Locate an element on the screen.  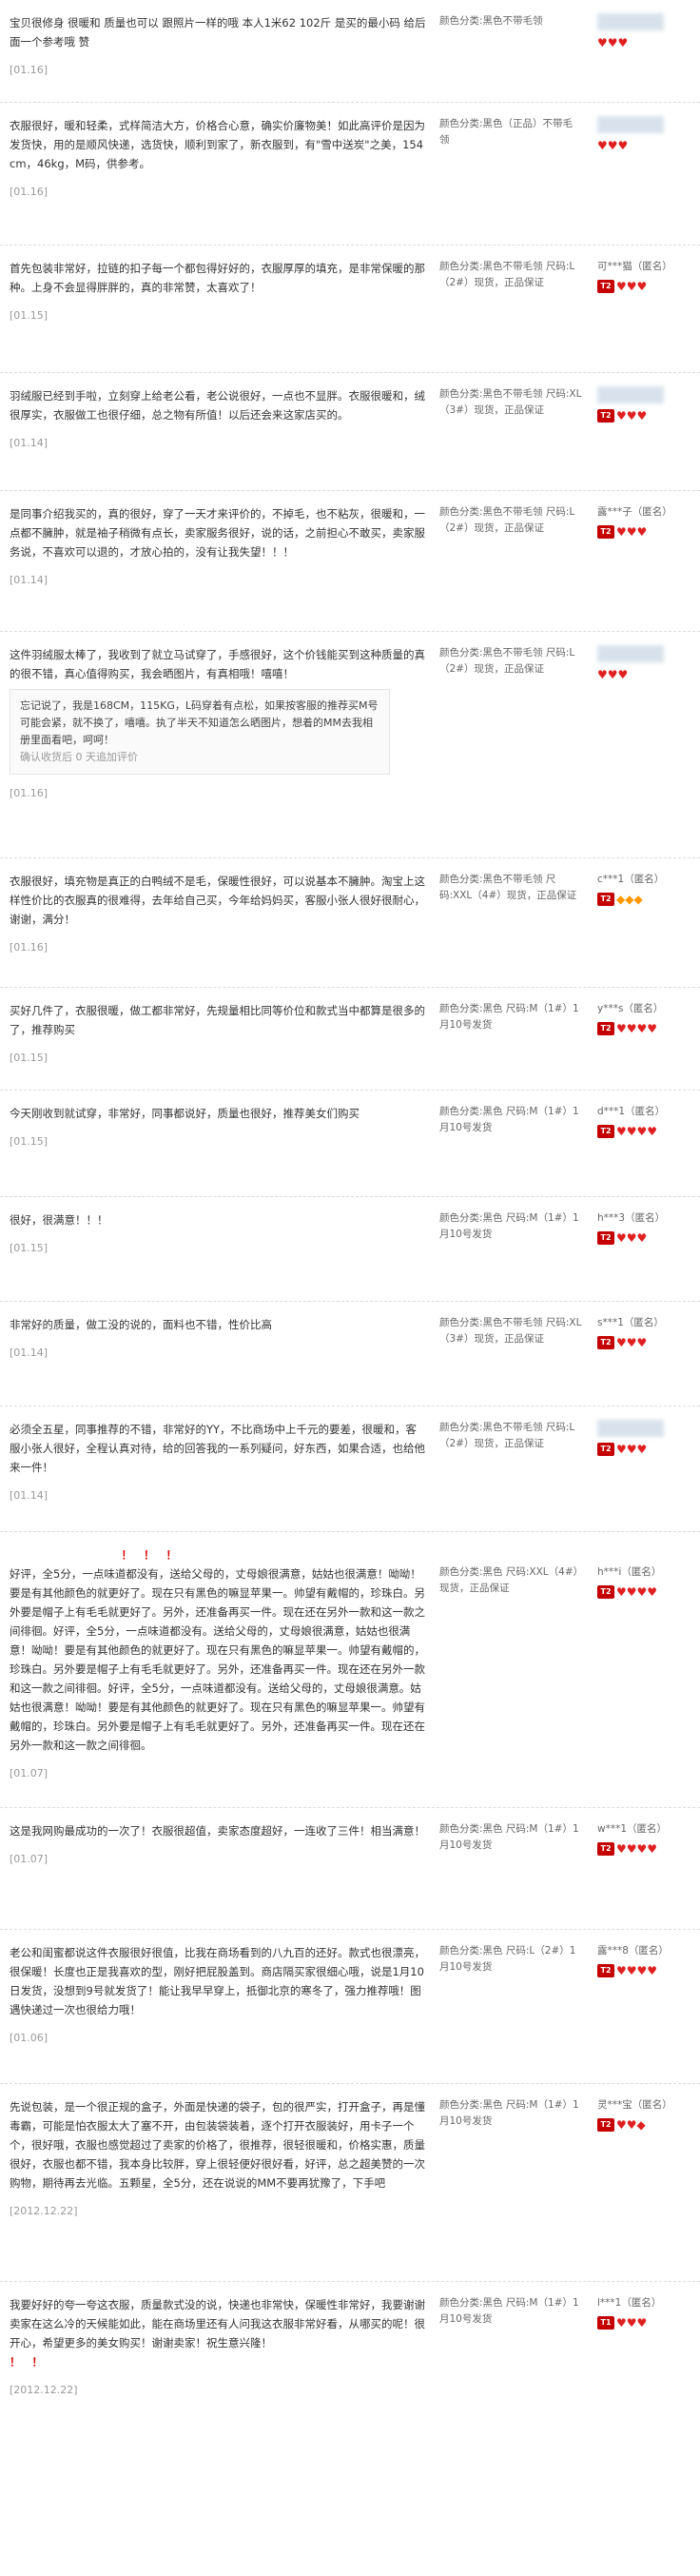
reviewer-name: 露***子（匿名） is located at coordinates (634, 512).